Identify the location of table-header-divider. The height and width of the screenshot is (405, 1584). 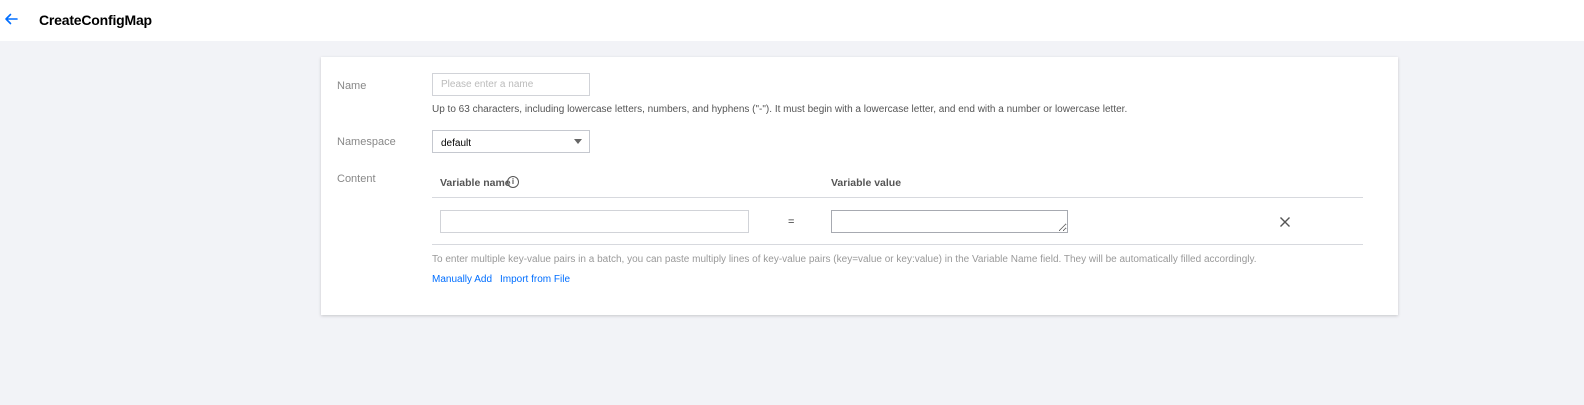
(897, 197).